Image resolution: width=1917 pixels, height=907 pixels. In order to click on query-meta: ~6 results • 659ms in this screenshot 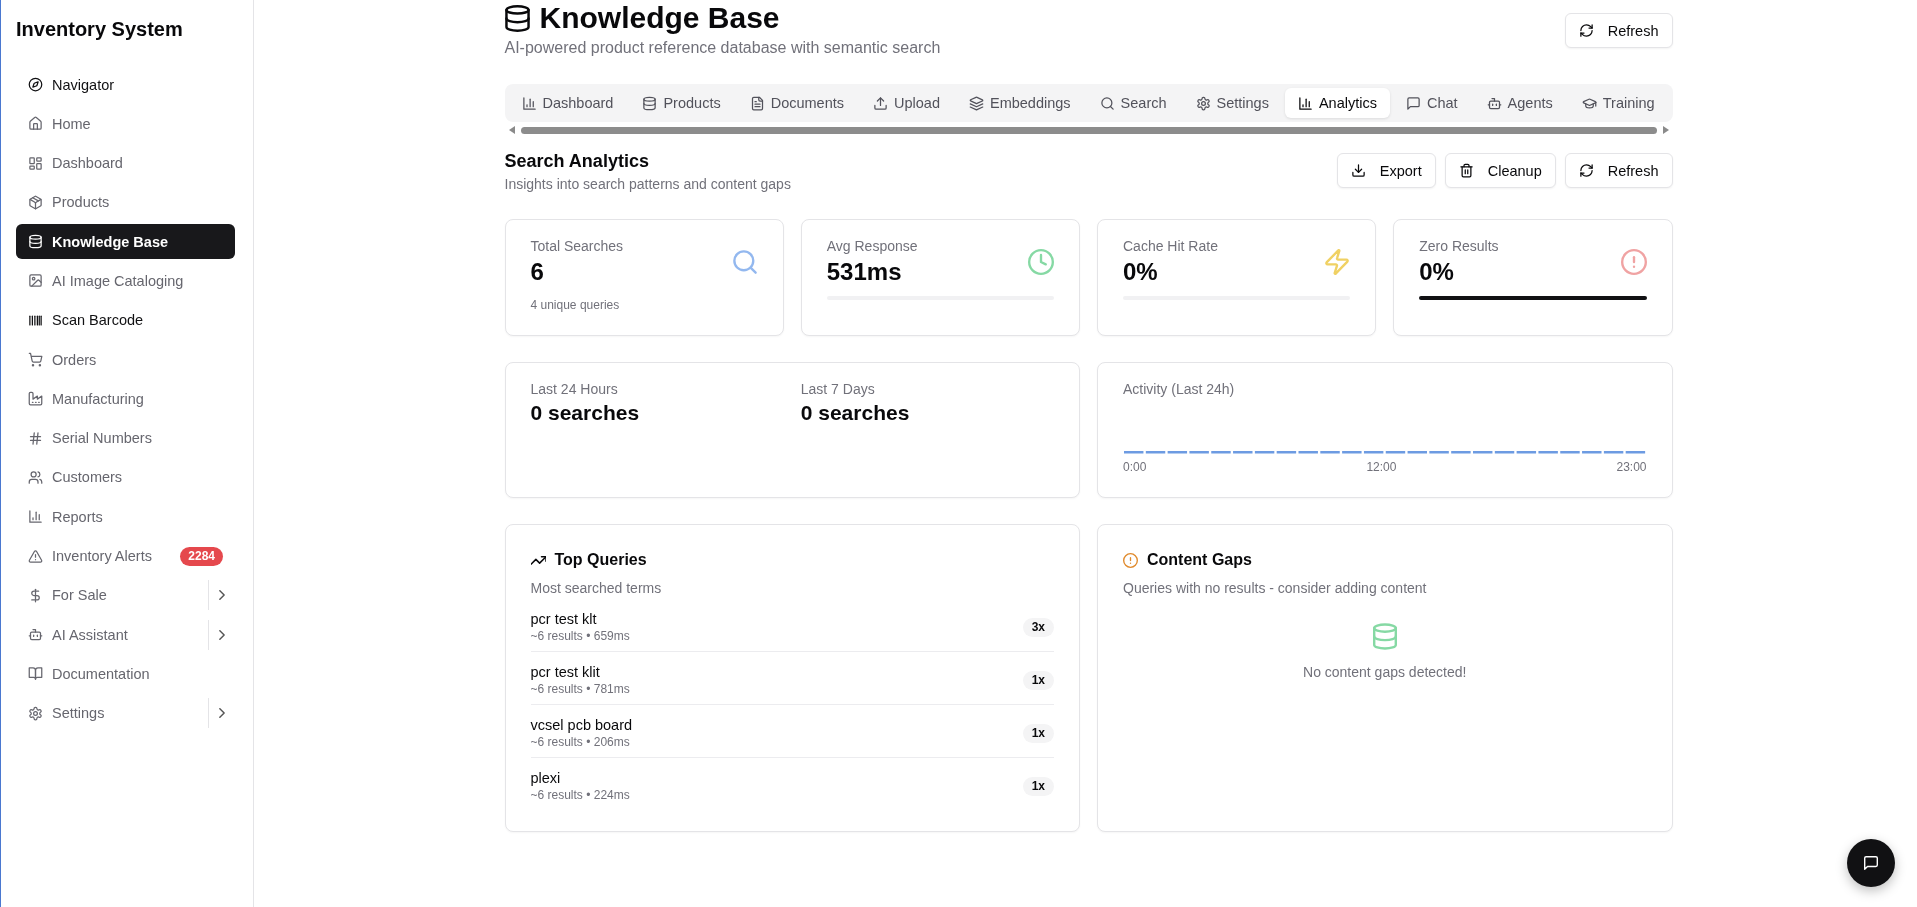, I will do `click(580, 636)`.